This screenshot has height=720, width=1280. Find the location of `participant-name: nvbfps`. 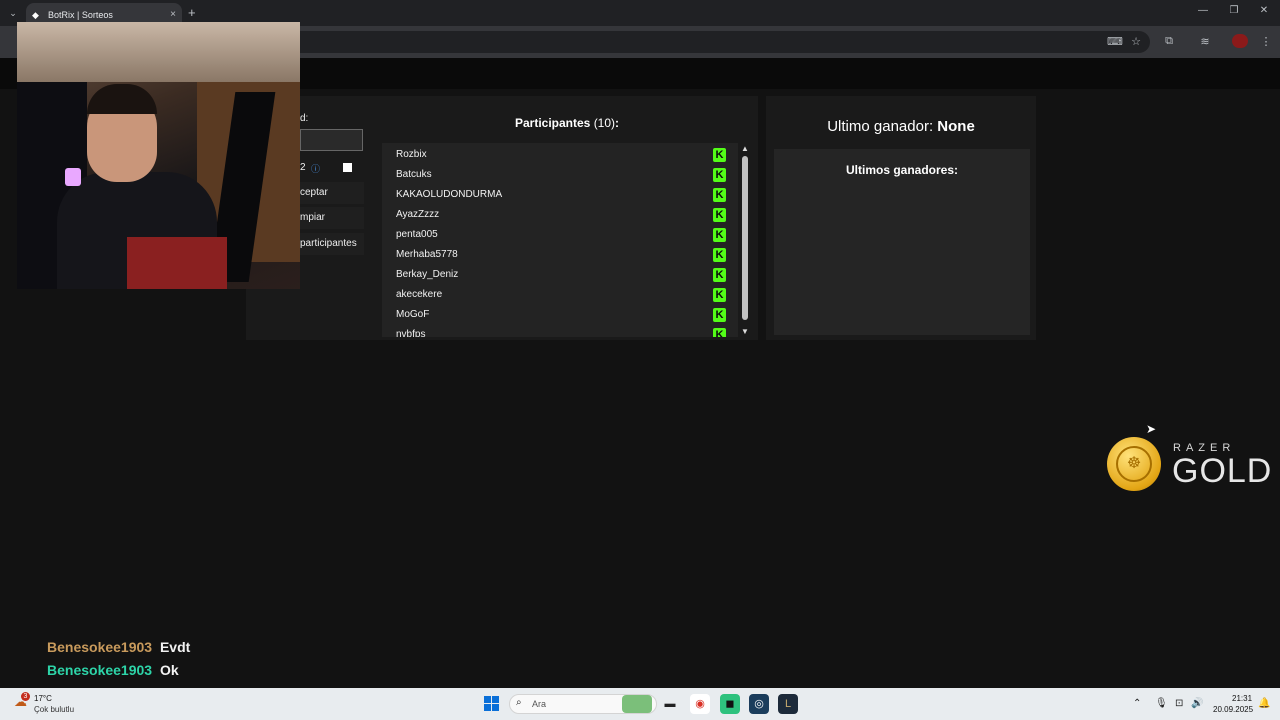

participant-name: nvbfps is located at coordinates (411, 333).